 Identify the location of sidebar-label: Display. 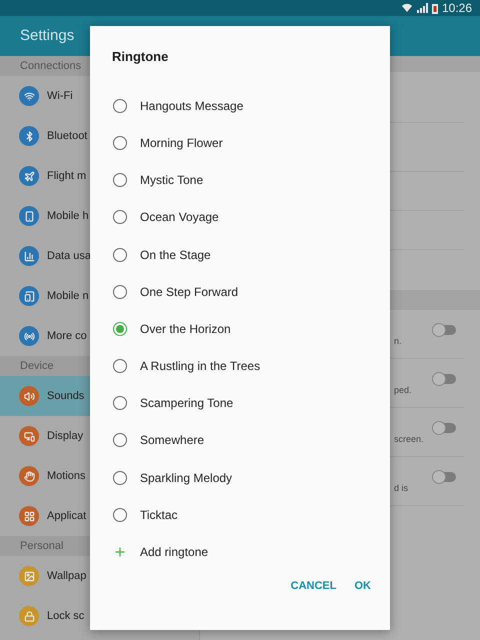
(65, 436).